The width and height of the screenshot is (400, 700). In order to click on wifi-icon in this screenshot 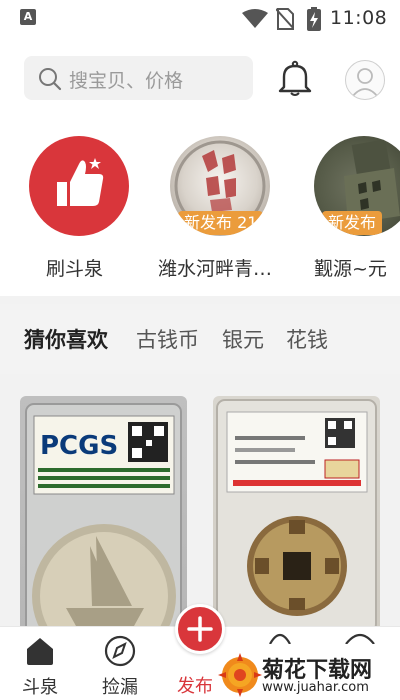, I will do `click(255, 18)`.